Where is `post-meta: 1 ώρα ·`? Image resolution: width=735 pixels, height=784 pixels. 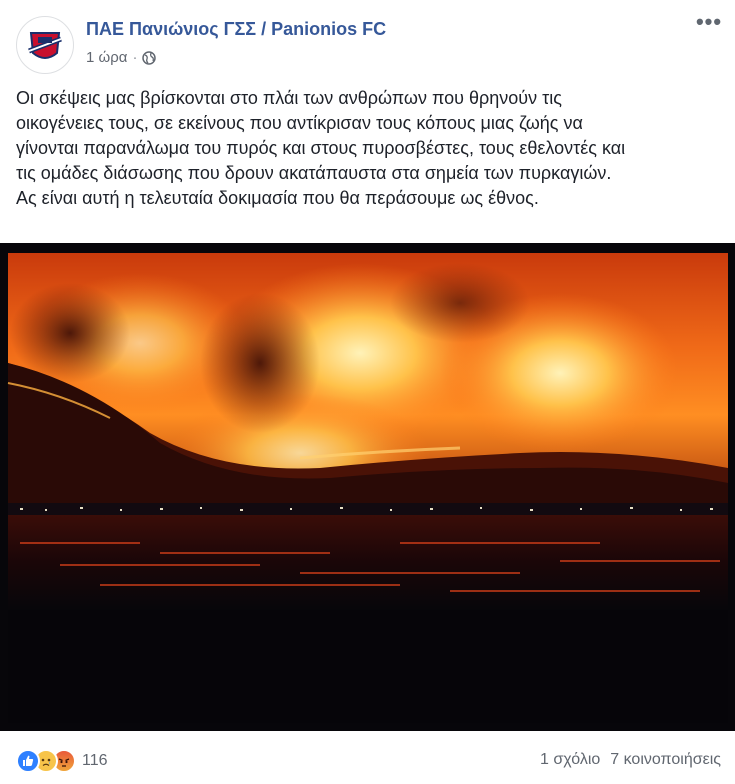
post-meta: 1 ώρα · is located at coordinates (121, 57).